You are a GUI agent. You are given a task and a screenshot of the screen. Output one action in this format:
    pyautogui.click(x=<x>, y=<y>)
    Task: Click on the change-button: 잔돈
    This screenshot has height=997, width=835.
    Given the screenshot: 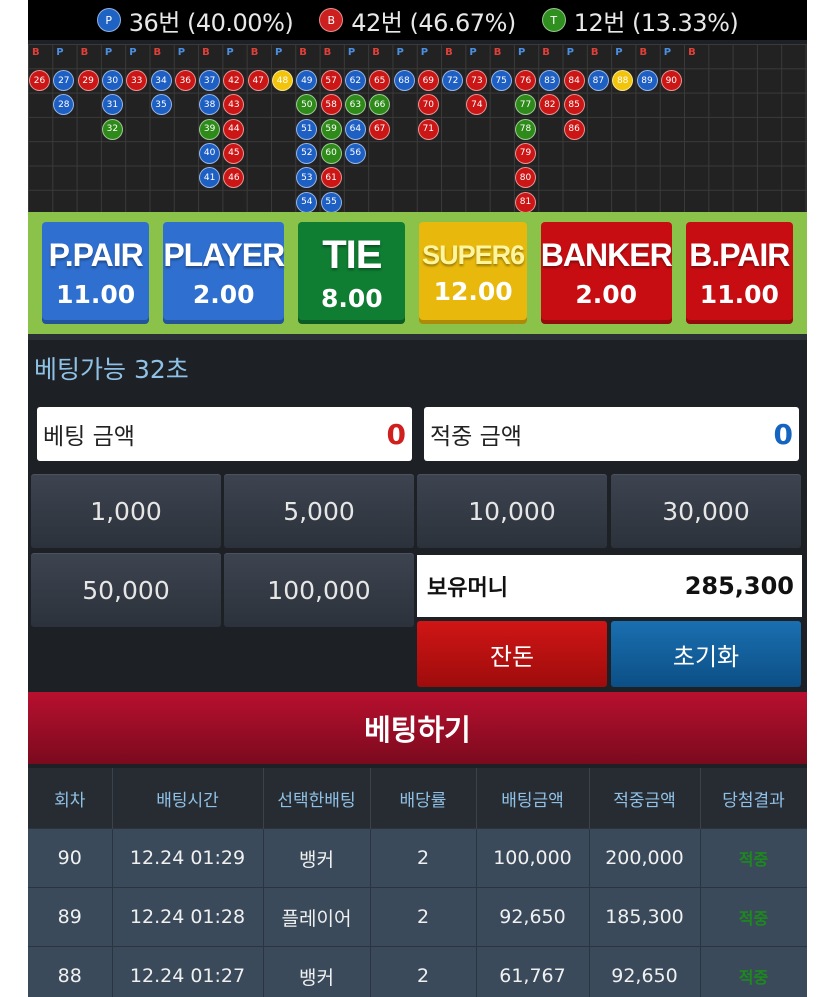 What is the action you would take?
    pyautogui.click(x=512, y=654)
    